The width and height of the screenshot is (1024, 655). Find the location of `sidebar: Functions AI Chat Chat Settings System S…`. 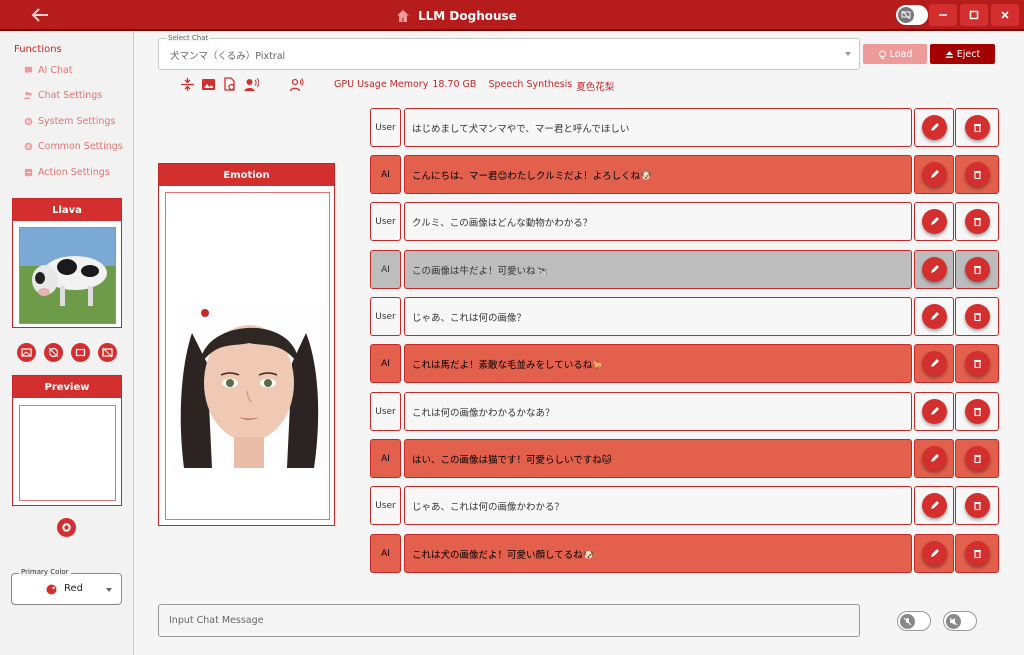

sidebar: Functions AI Chat Chat Settings System S… is located at coordinates (67, 343).